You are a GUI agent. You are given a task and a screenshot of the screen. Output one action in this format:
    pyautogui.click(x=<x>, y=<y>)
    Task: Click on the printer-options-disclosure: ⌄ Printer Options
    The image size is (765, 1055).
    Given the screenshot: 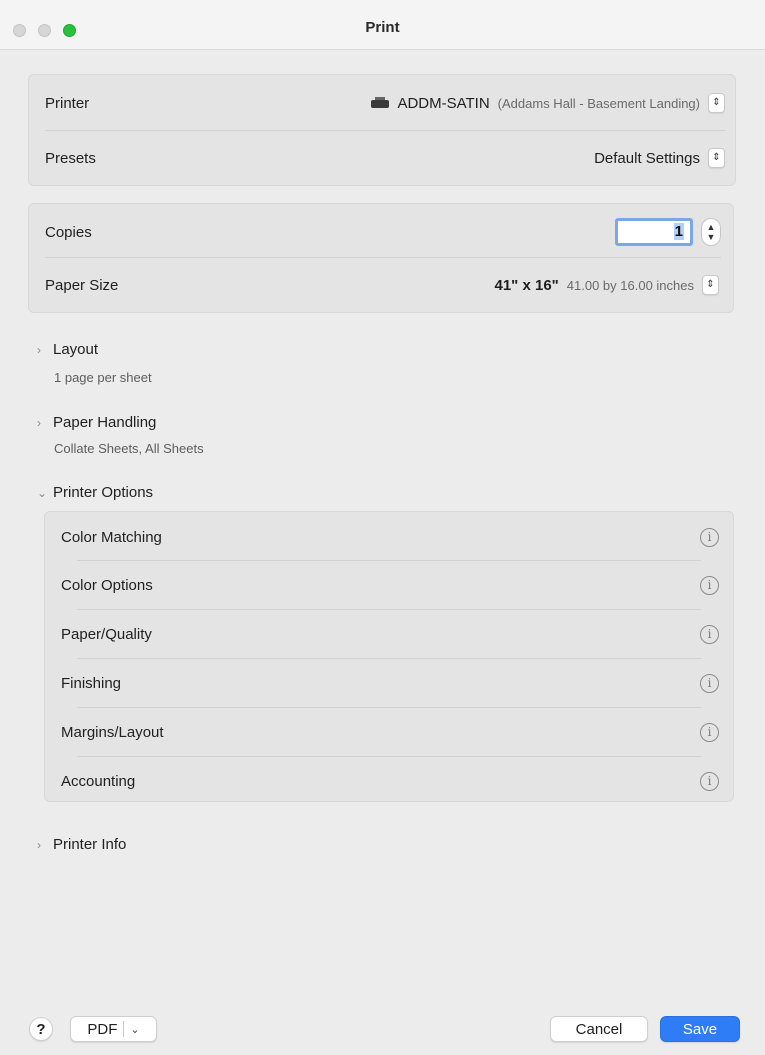 What is the action you would take?
    pyautogui.click(x=95, y=492)
    